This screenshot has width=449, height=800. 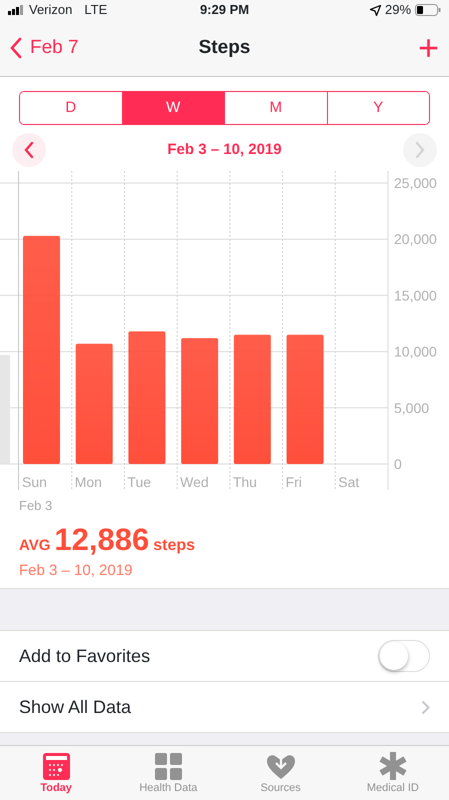 What do you see at coordinates (398, 10) in the screenshot?
I see `battery-percent: 29%` at bounding box center [398, 10].